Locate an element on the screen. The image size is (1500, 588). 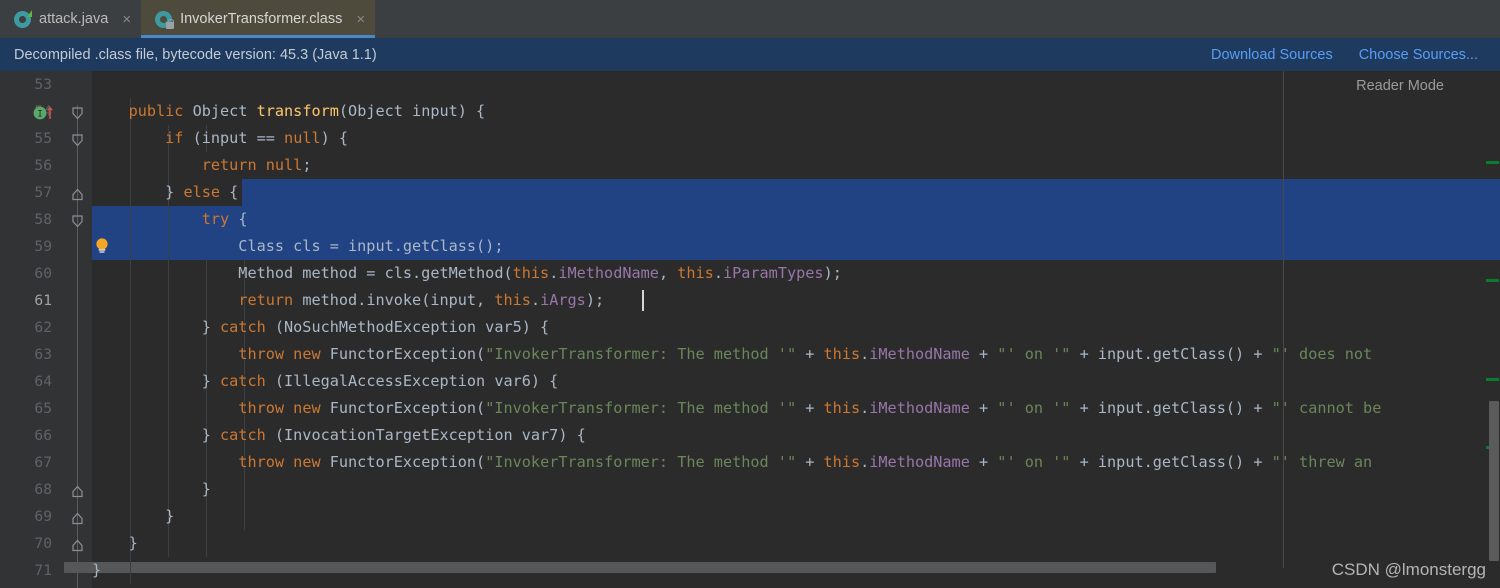
code-line-text: if (input == null) { is located at coordinates (257, 138).